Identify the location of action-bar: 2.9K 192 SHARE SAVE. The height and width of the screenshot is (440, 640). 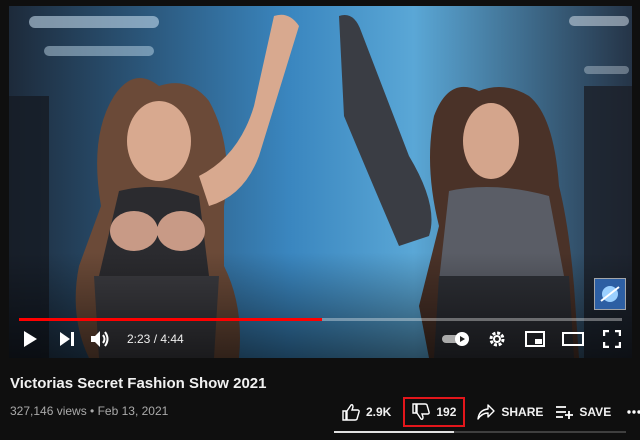
(488, 412).